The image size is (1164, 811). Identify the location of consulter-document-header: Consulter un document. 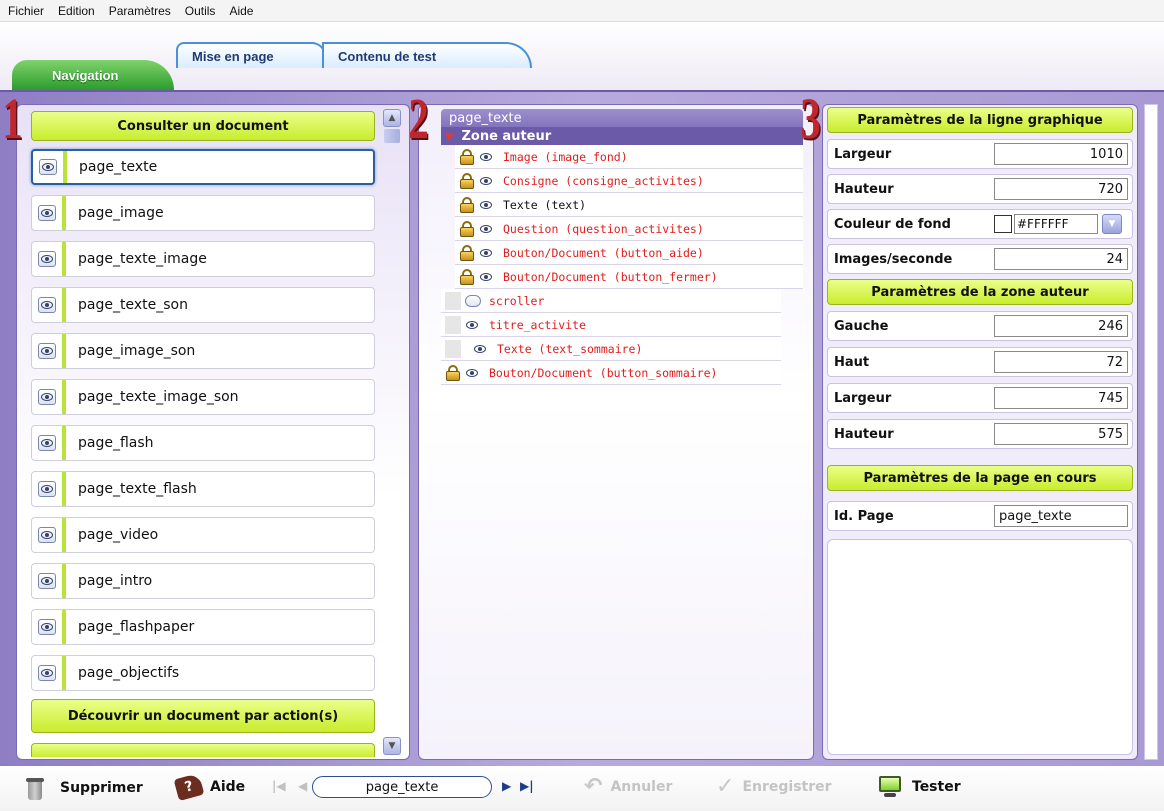
(203, 126).